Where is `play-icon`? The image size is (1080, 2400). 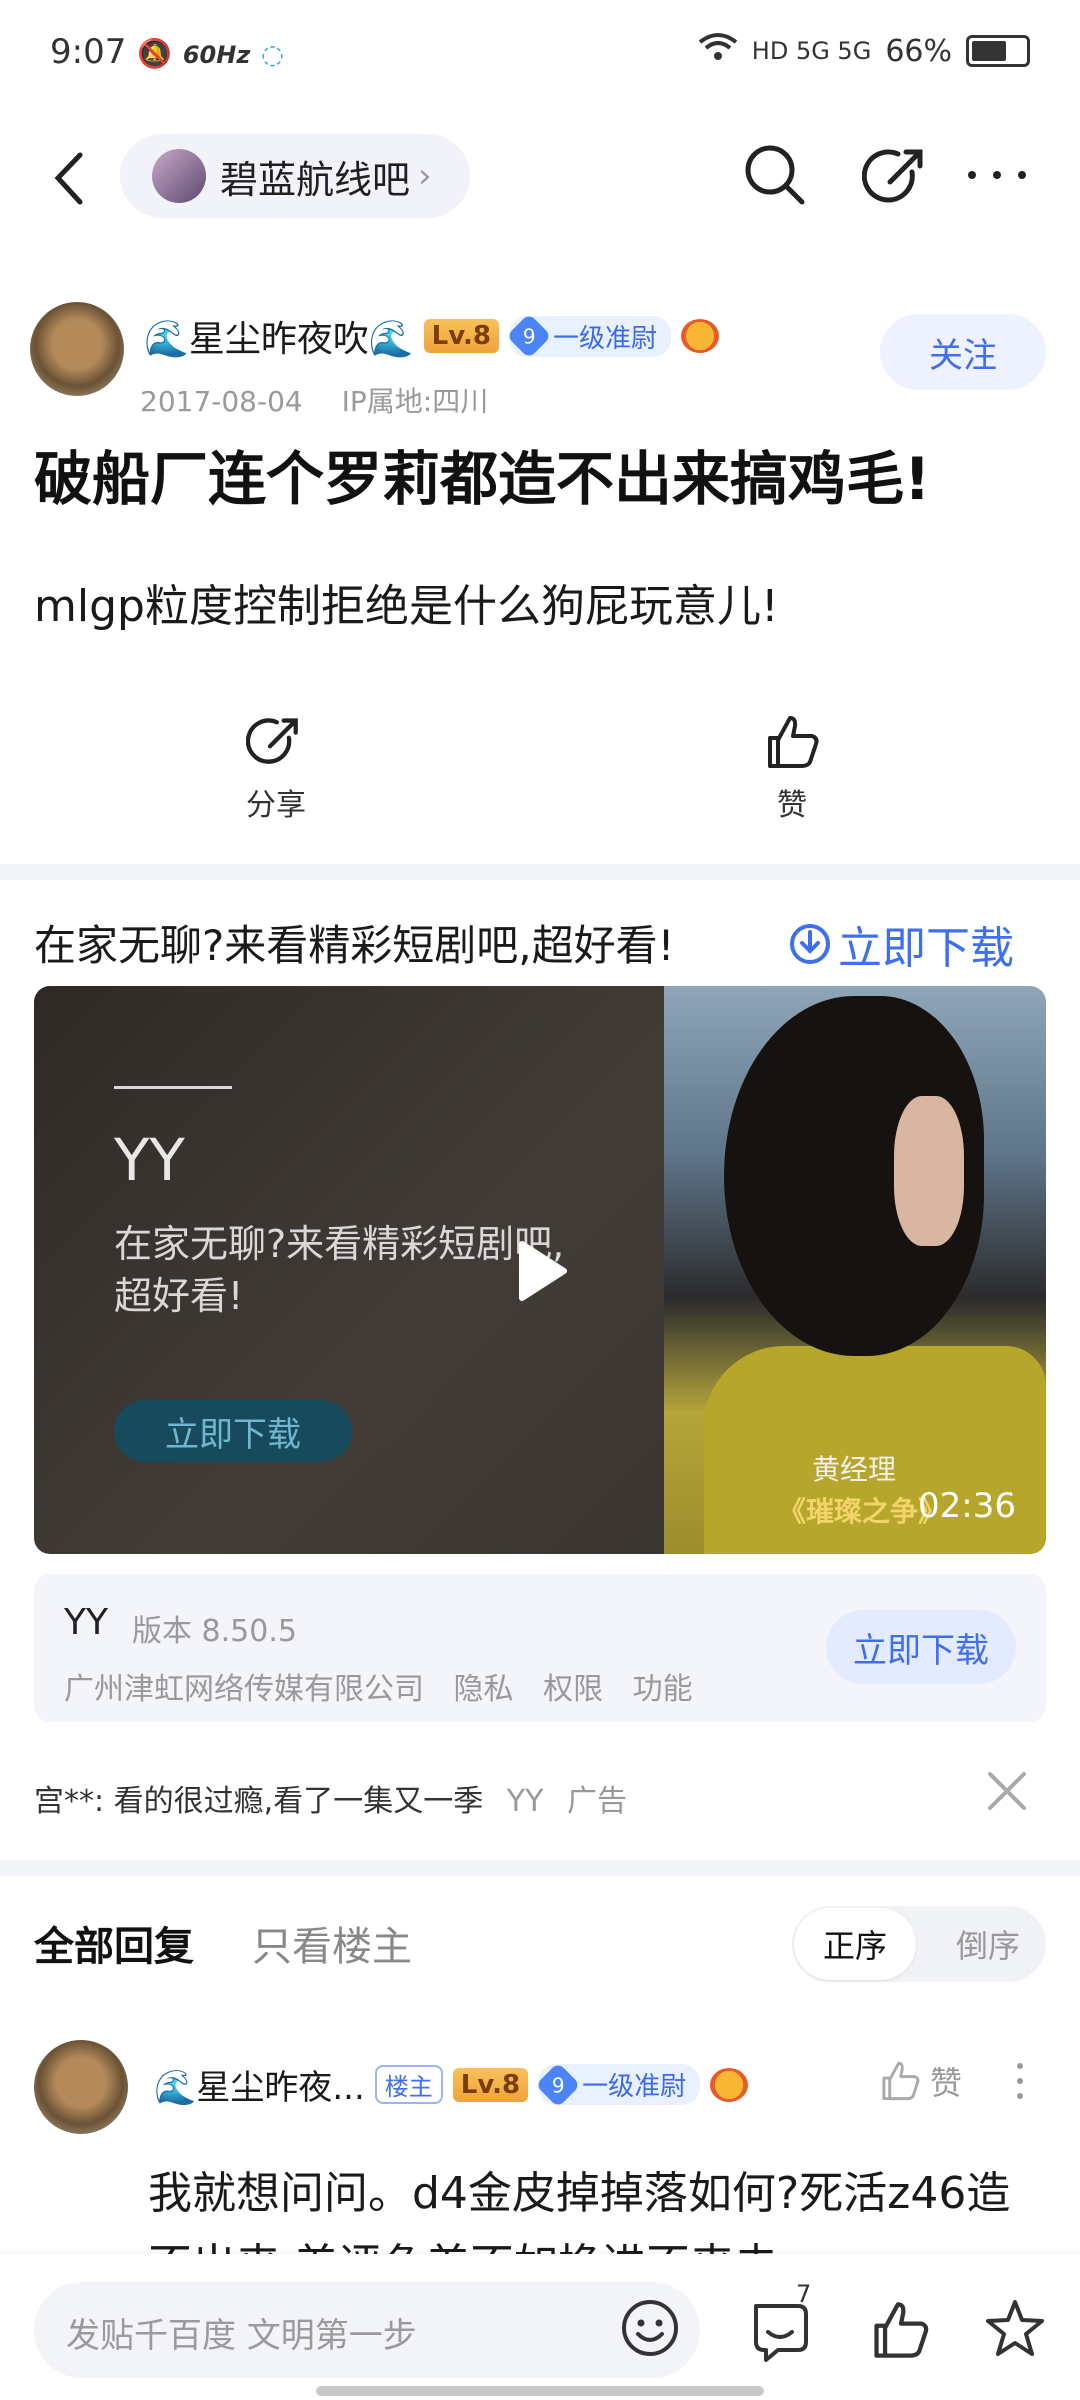 play-icon is located at coordinates (539, 1271).